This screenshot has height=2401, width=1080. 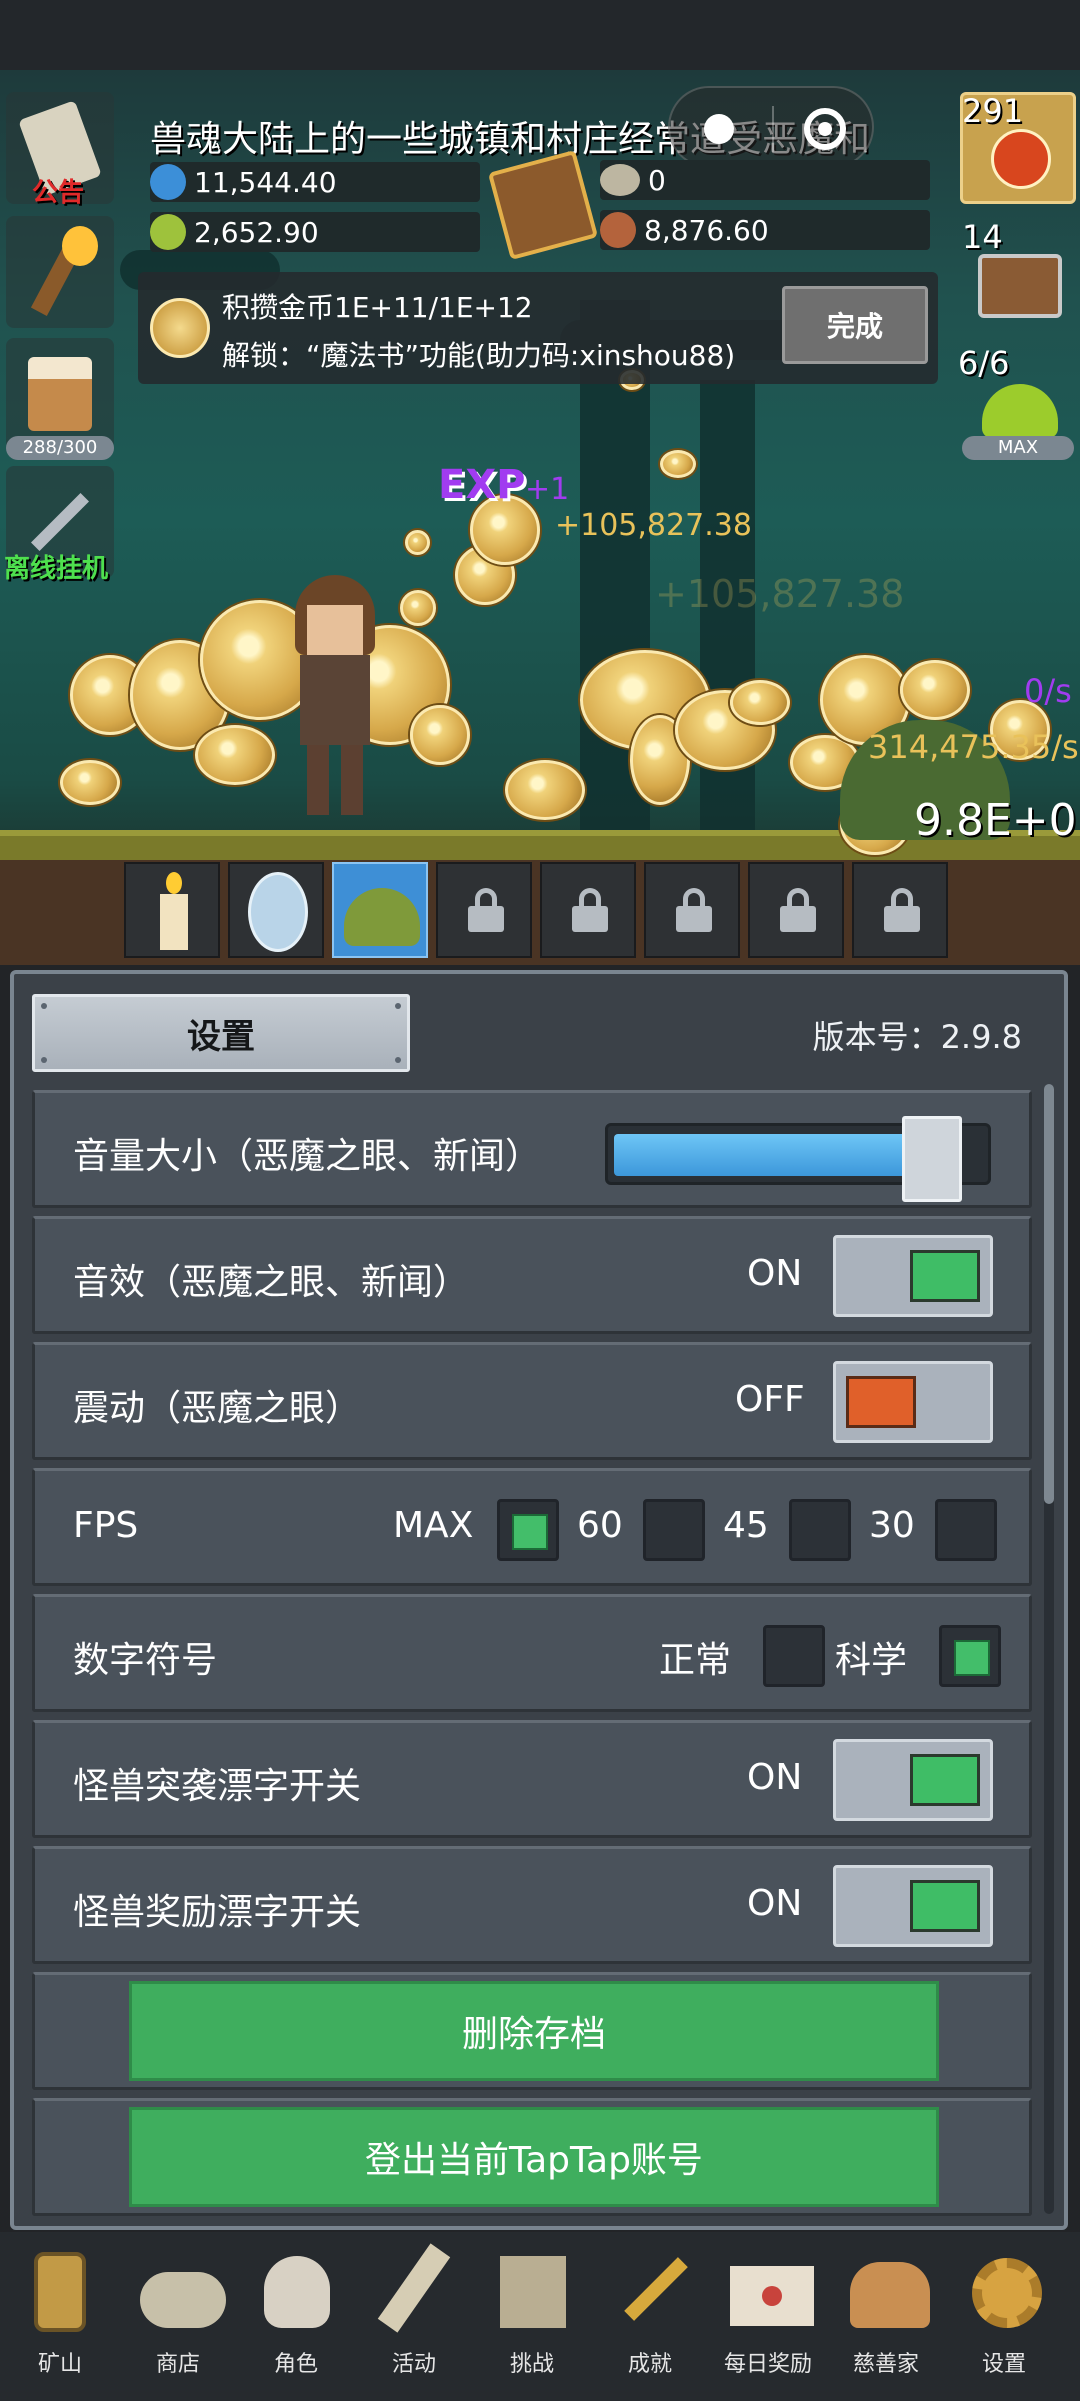 I want to click on fps-option-30-checkbox, so click(x=966, y=1530).